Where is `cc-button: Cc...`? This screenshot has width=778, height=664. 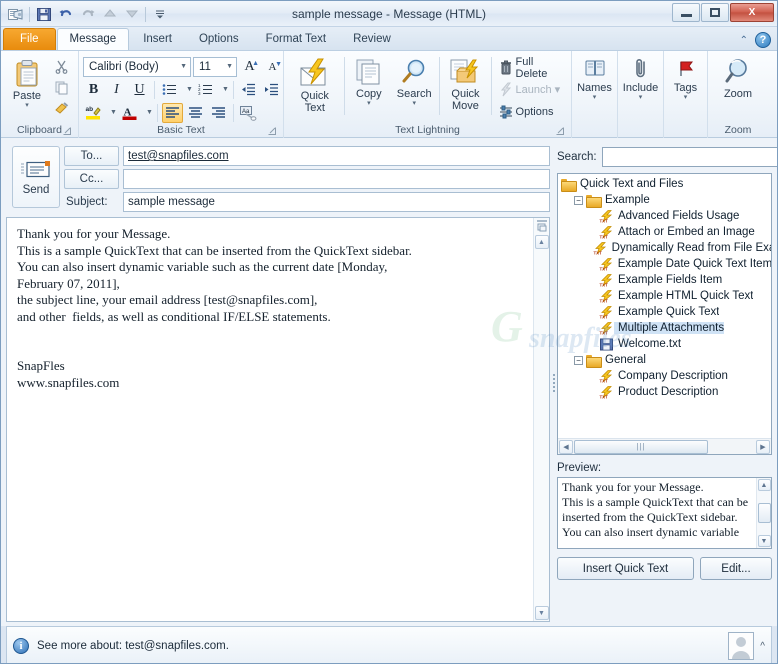
cc-button: Cc... is located at coordinates (91, 179).